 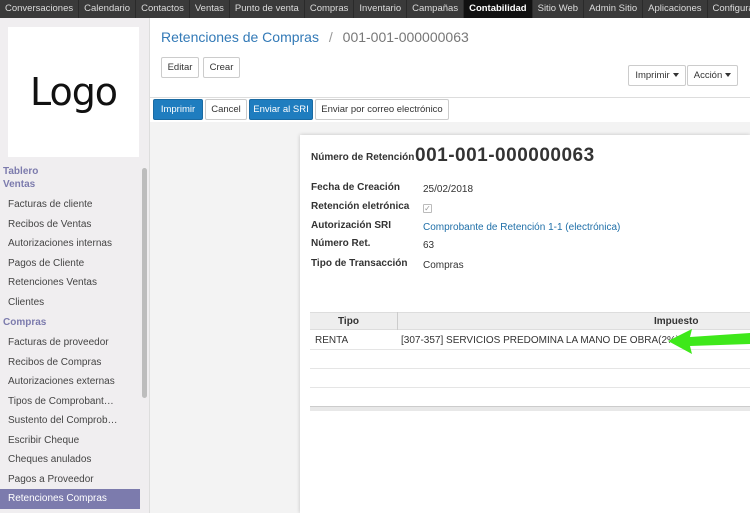 What do you see at coordinates (331, 340) in the screenshot?
I see `table-cell-tipo: RENTA` at bounding box center [331, 340].